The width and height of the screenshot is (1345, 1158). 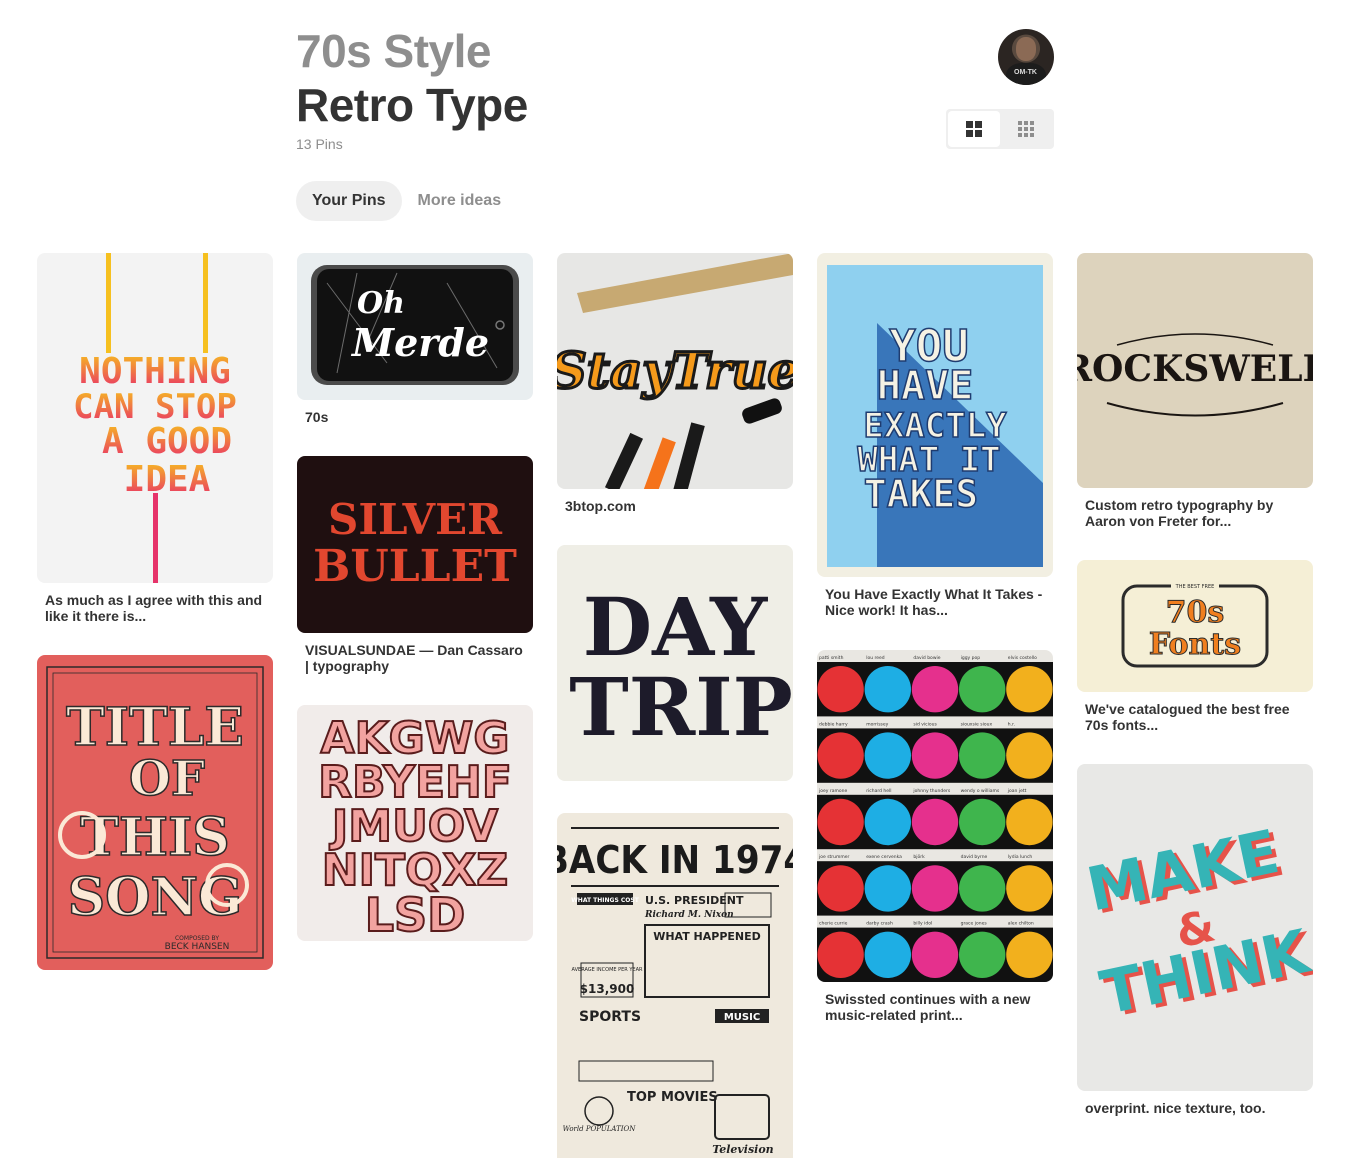 I want to click on pin-artwork: YOU HAVE EXACTLY WHAT IT TAKES, so click(x=935, y=416).